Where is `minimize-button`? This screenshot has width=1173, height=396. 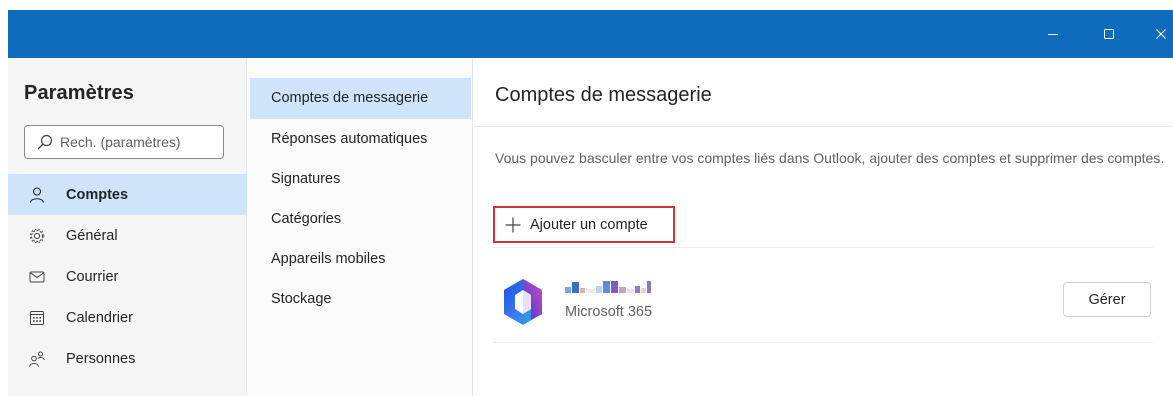
minimize-button is located at coordinates (1053, 34).